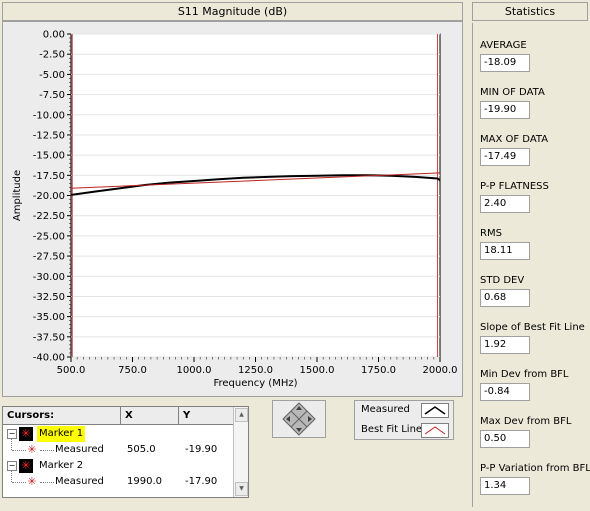 The height and width of the screenshot is (511, 590). Describe the element at coordinates (502, 280) in the screenshot. I see `stat-label: STD DEV` at that location.